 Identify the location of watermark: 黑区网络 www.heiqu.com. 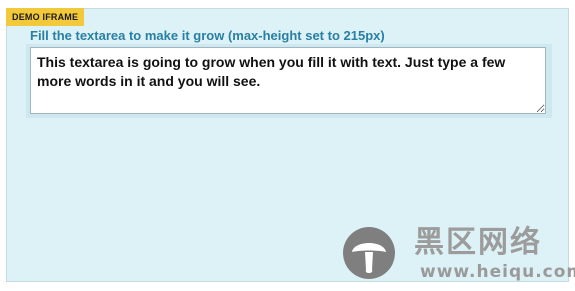
(456, 255).